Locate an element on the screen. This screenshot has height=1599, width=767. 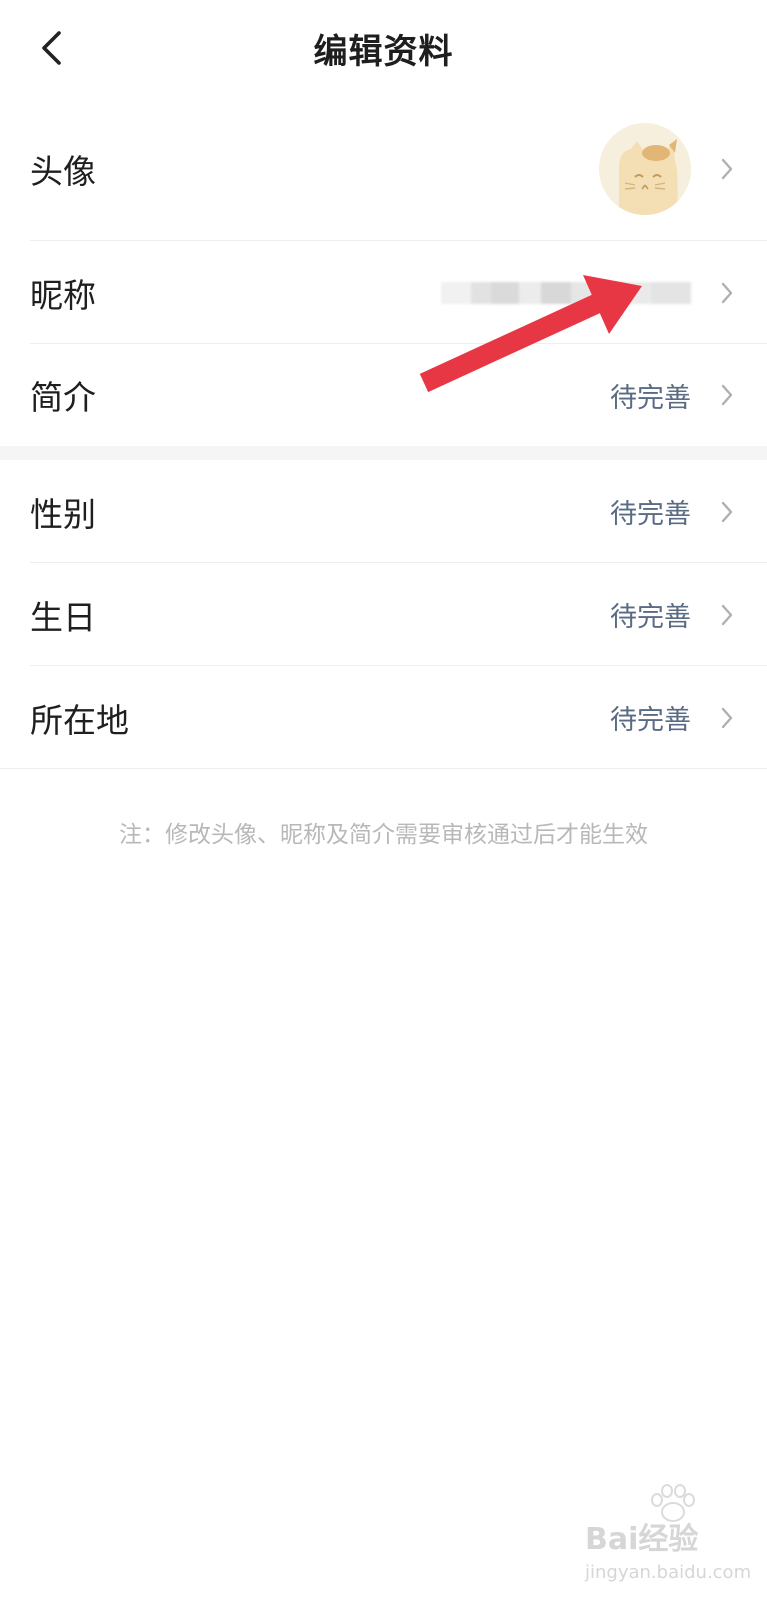
row-value-gender: 待完善 is located at coordinates (650, 514).